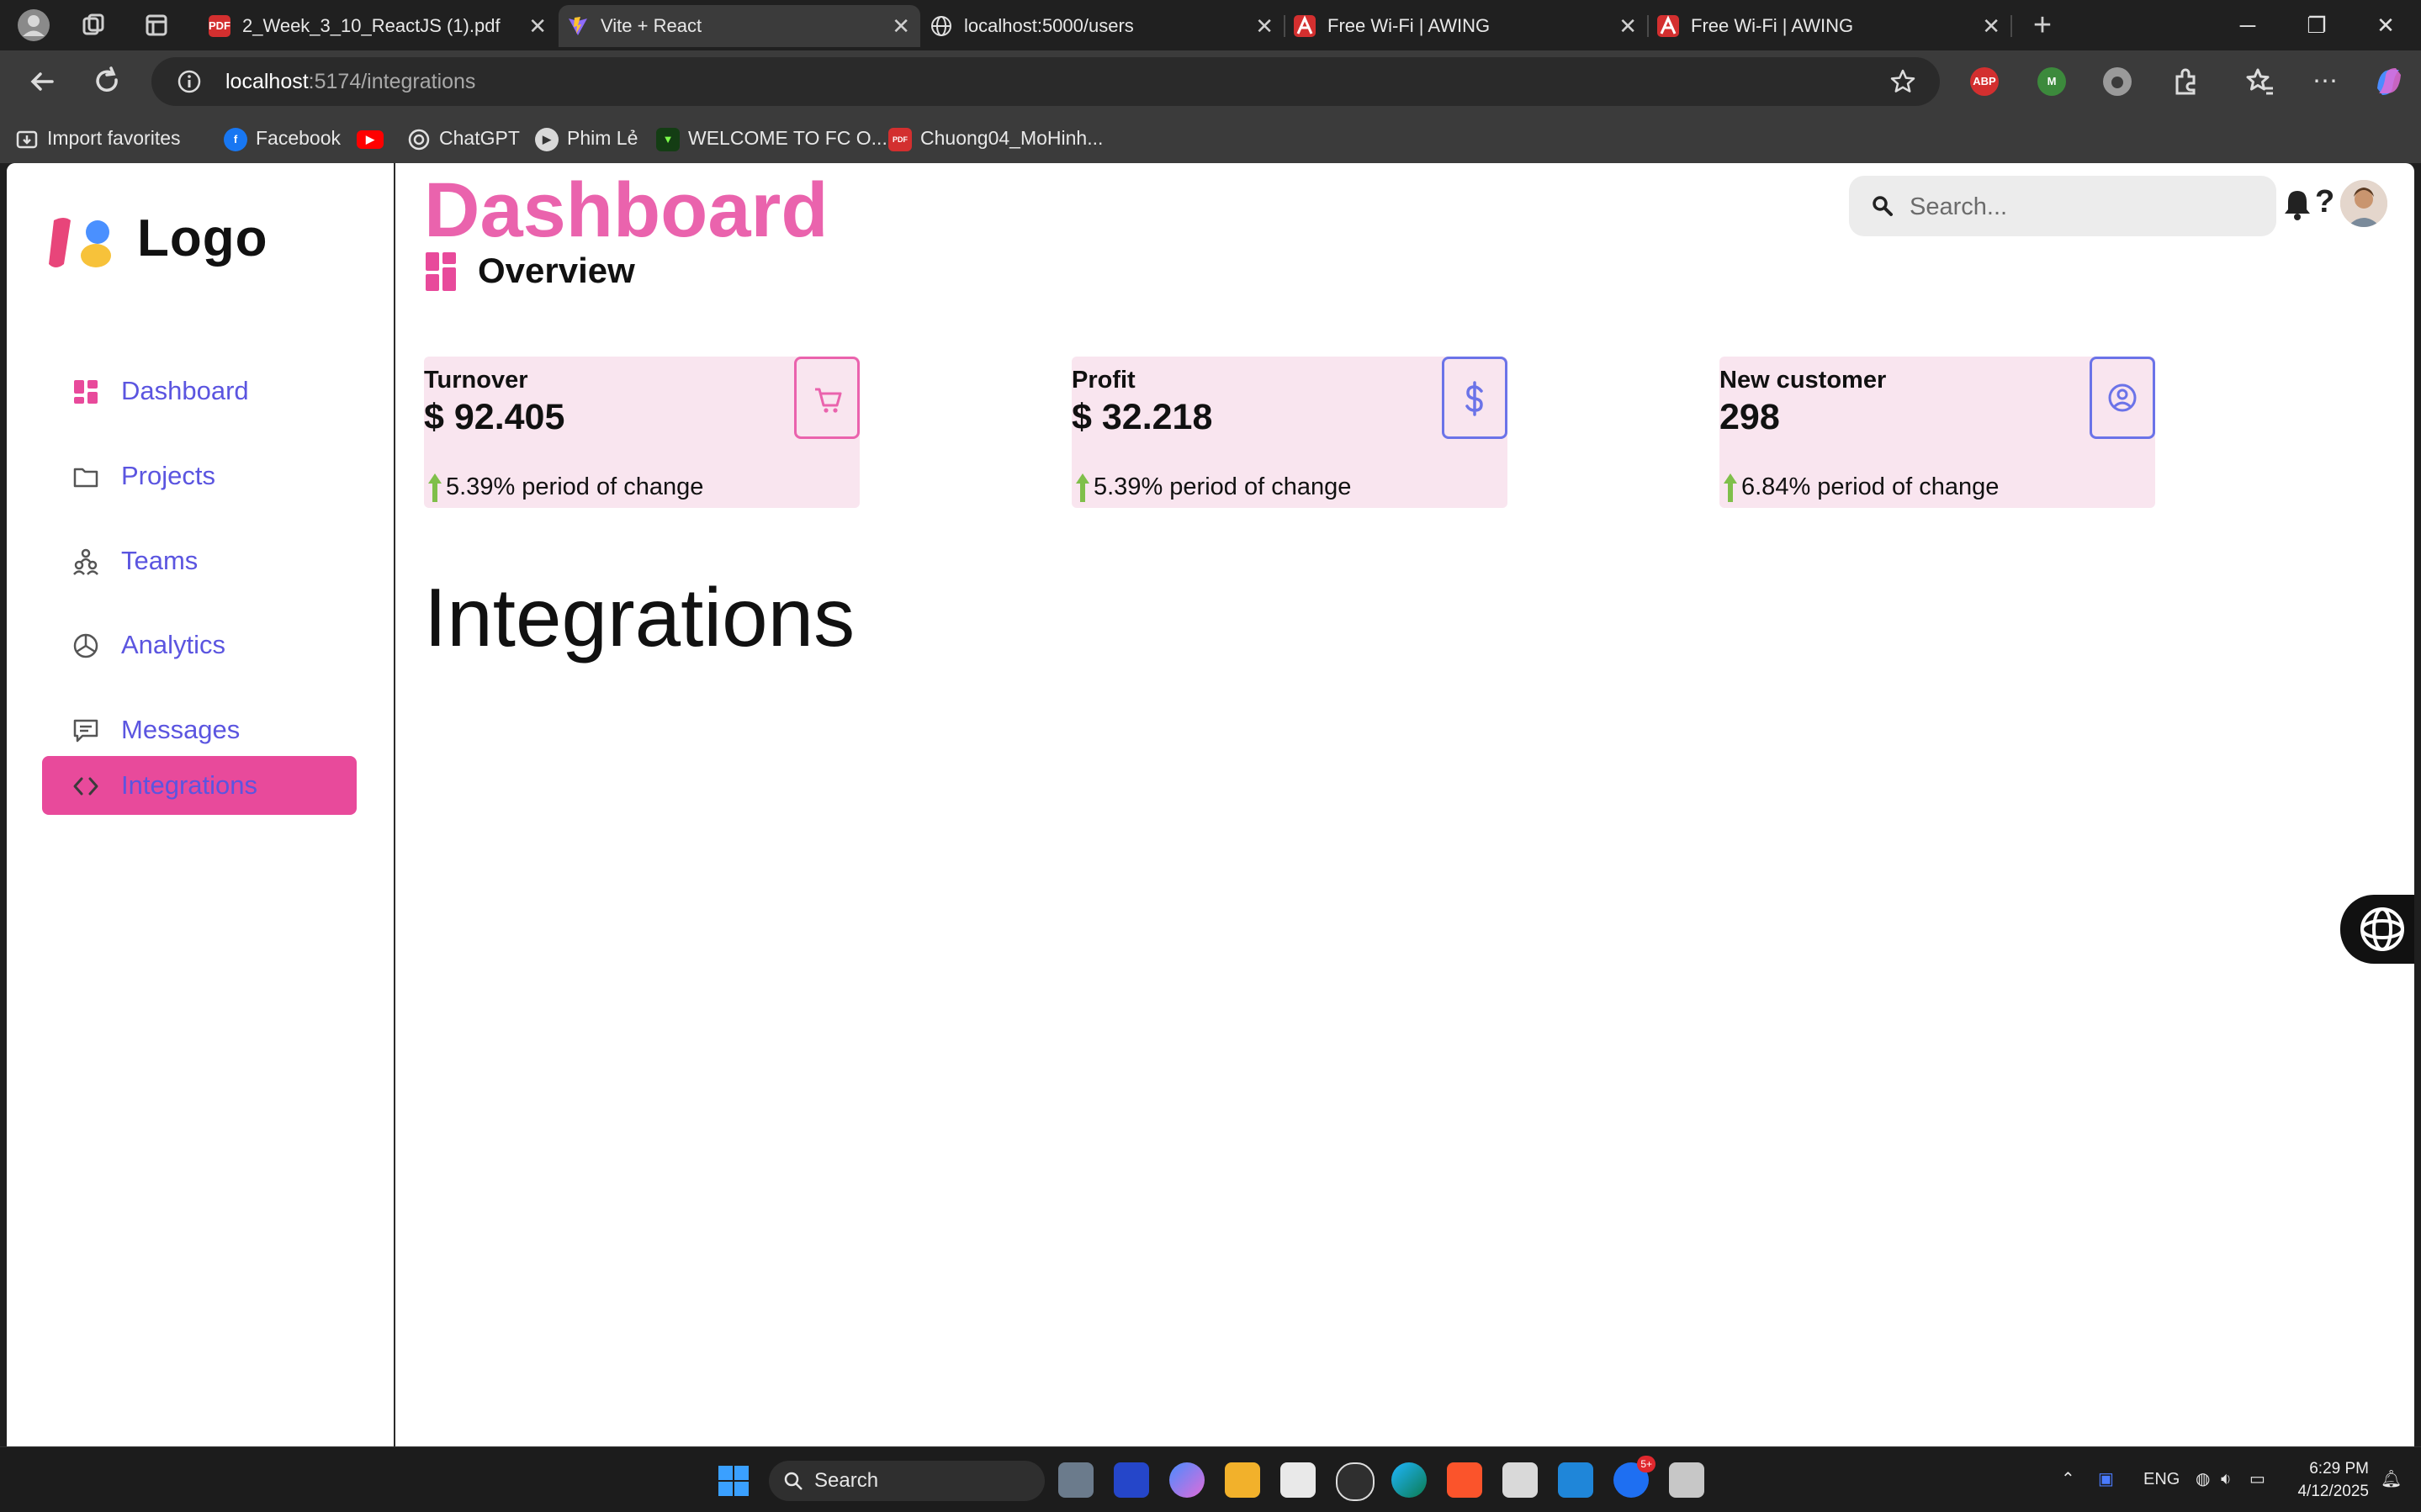  What do you see at coordinates (2298, 204) in the screenshot?
I see `bell-icon` at bounding box center [2298, 204].